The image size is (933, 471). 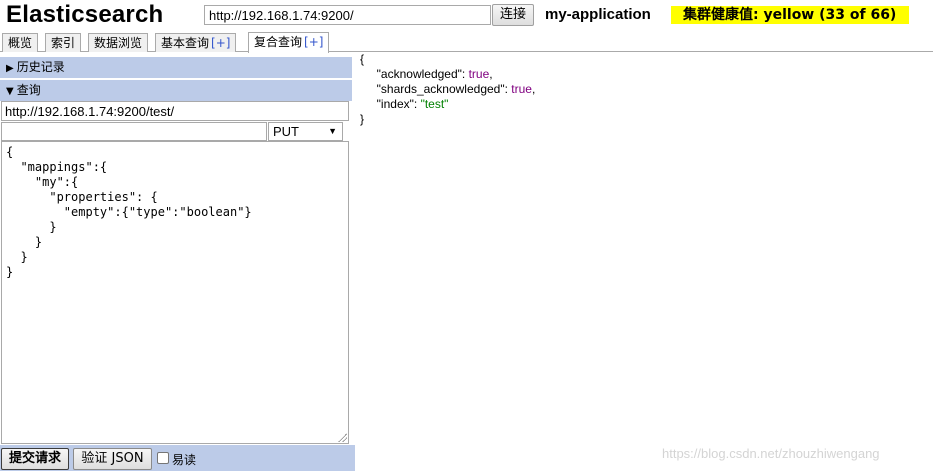 What do you see at coordinates (347, 15) in the screenshot?
I see `cluster-url-input: http://192.168.1.74:9200/` at bounding box center [347, 15].